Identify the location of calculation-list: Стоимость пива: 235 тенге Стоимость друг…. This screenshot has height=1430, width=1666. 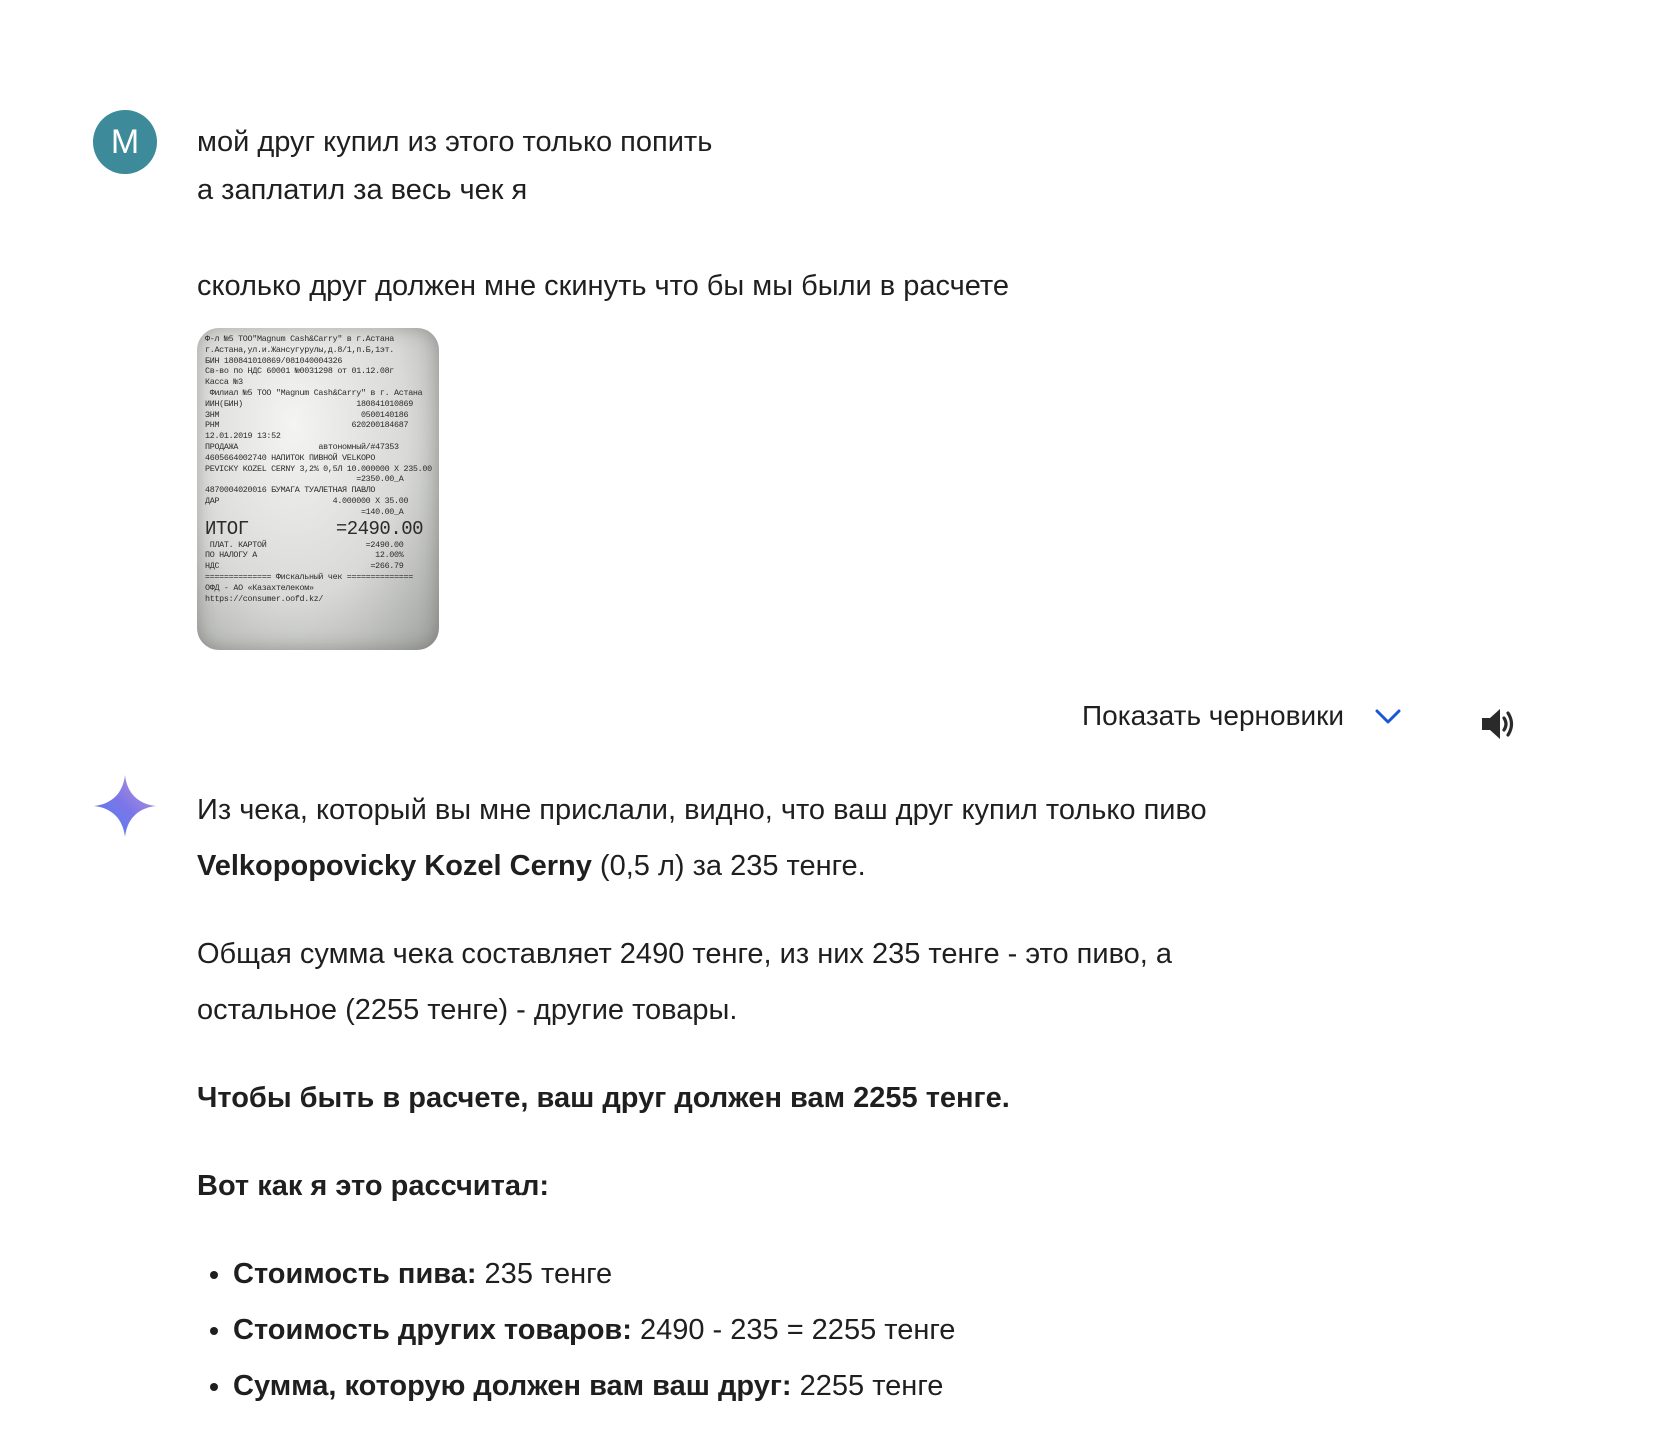
(777, 1330).